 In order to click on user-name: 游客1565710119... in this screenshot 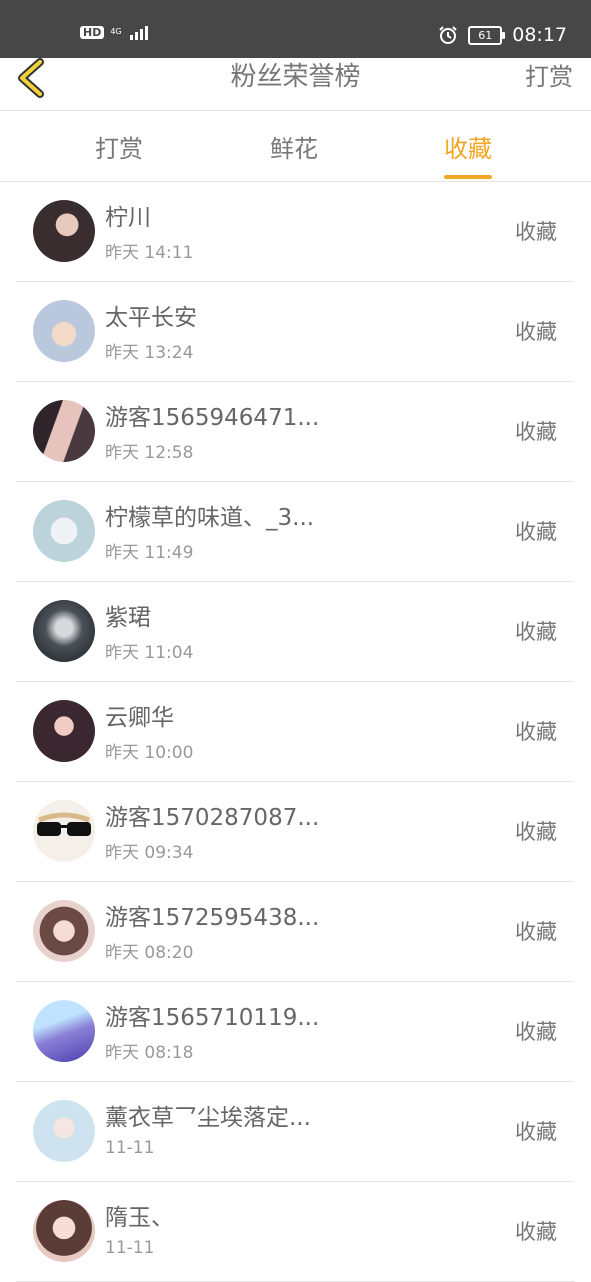, I will do `click(212, 1018)`.